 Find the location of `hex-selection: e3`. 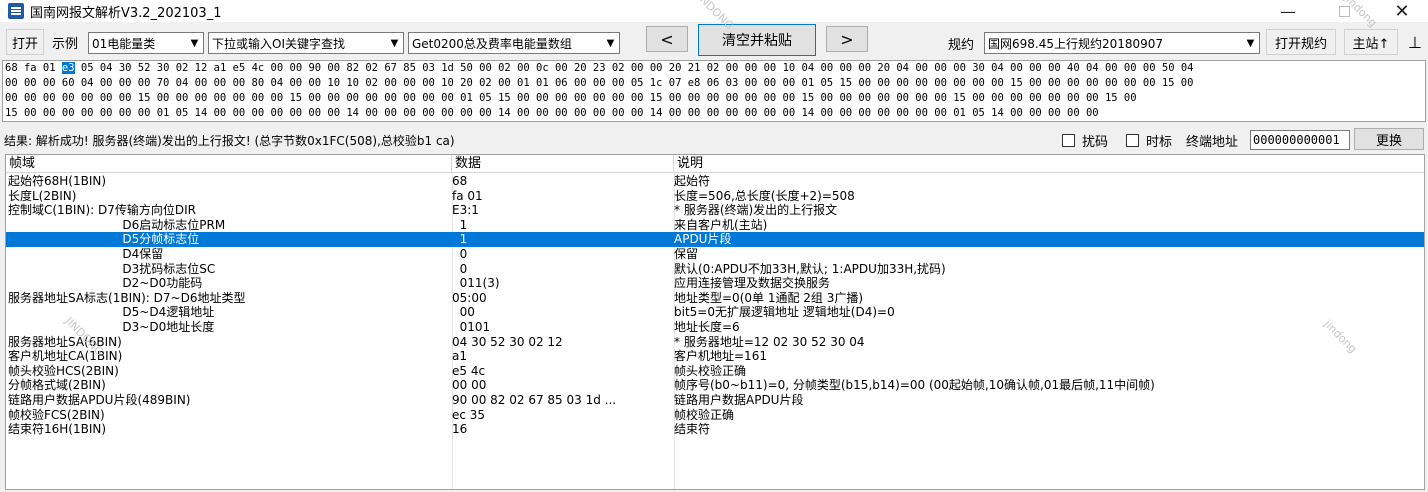

hex-selection: e3 is located at coordinates (68, 68).